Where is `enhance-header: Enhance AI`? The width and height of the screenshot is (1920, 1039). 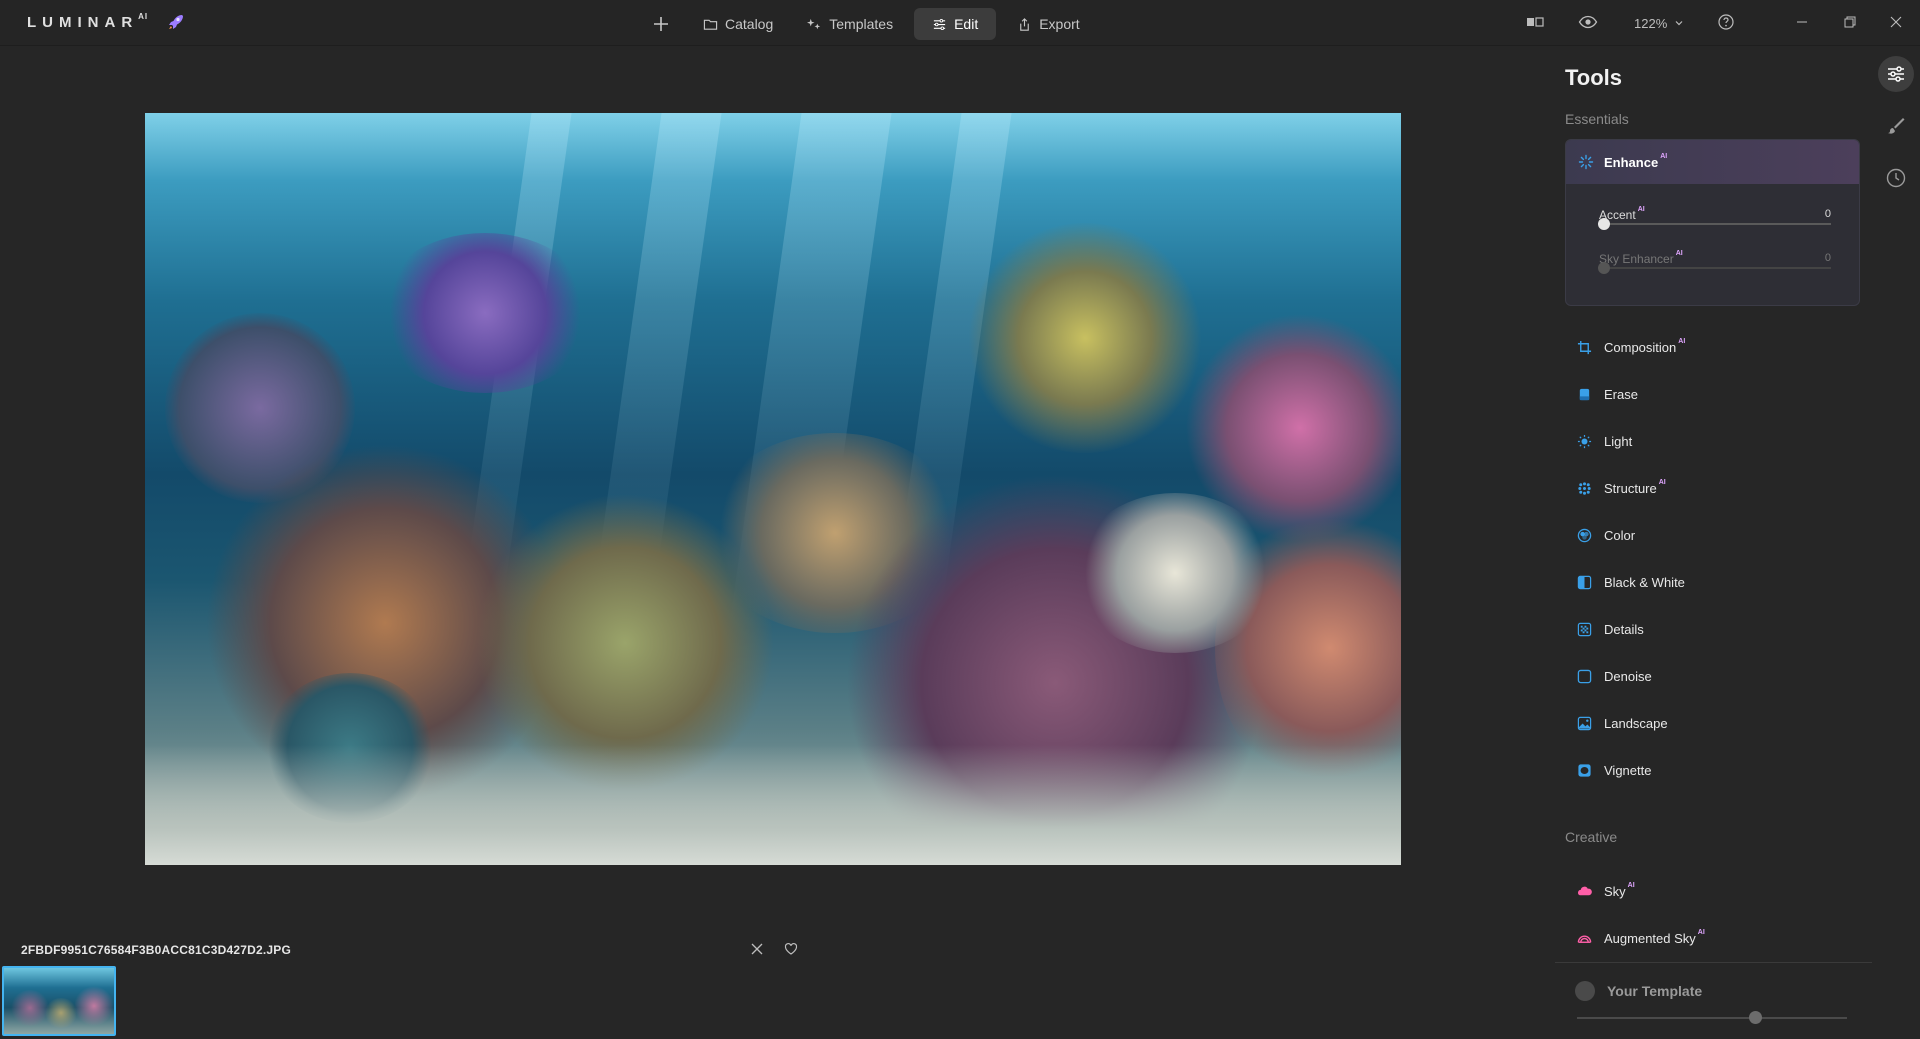 enhance-header: Enhance AI is located at coordinates (1712, 162).